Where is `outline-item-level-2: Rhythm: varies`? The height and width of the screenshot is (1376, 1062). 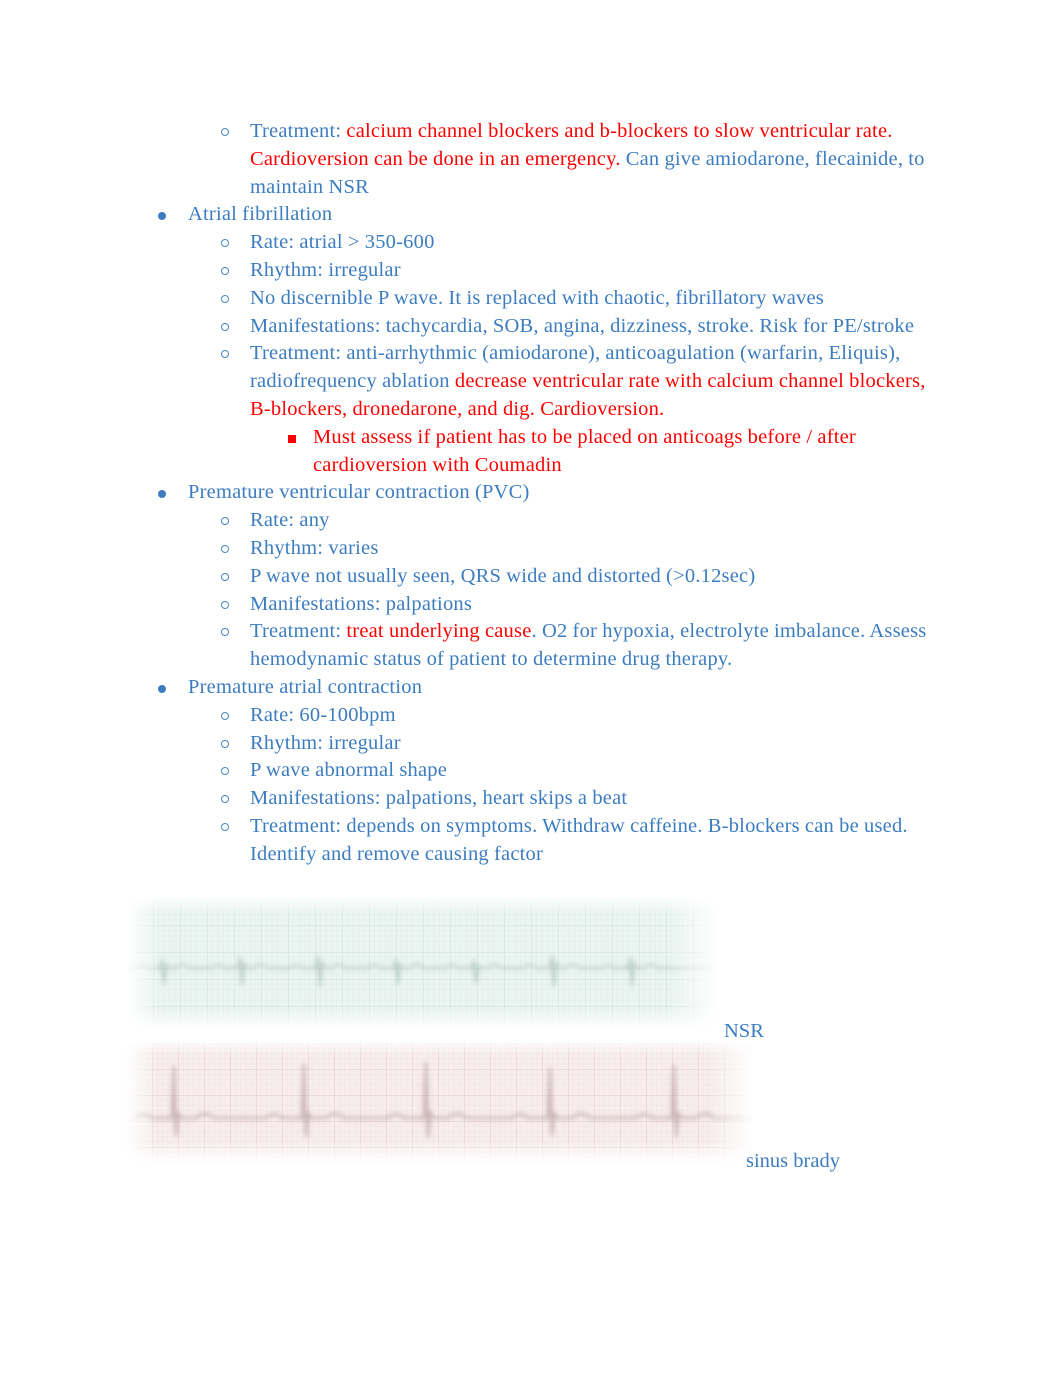 outline-item-level-2: Rhythm: varies is located at coordinates (585, 549).